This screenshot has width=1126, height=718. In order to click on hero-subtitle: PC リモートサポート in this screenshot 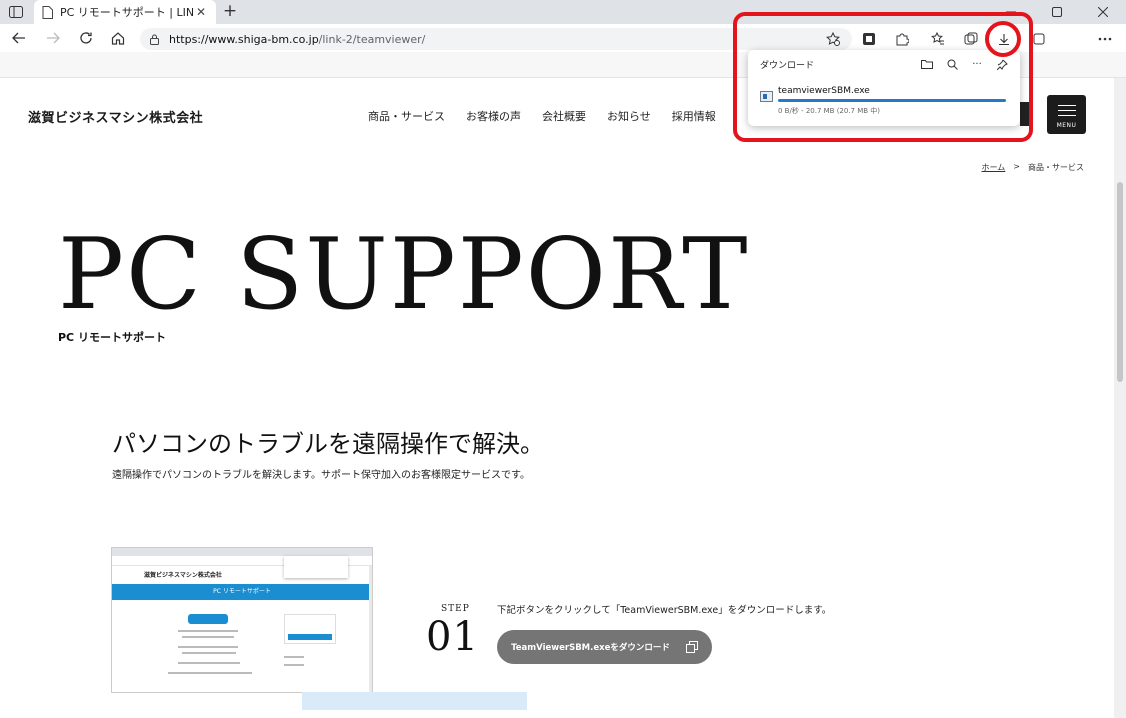, I will do `click(112, 337)`.